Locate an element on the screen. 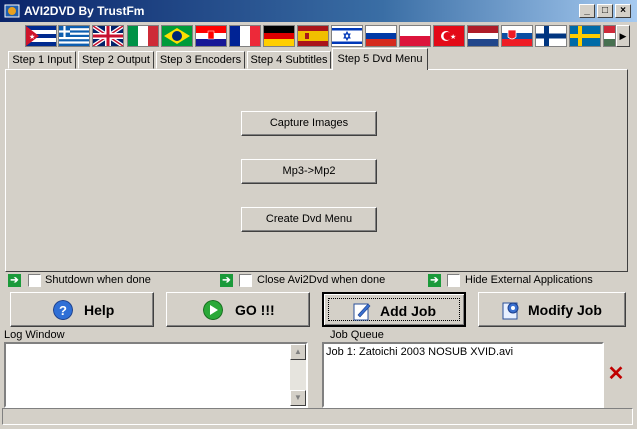 This screenshot has height=429, width=637. germany-flag-icon is located at coordinates (279, 36).